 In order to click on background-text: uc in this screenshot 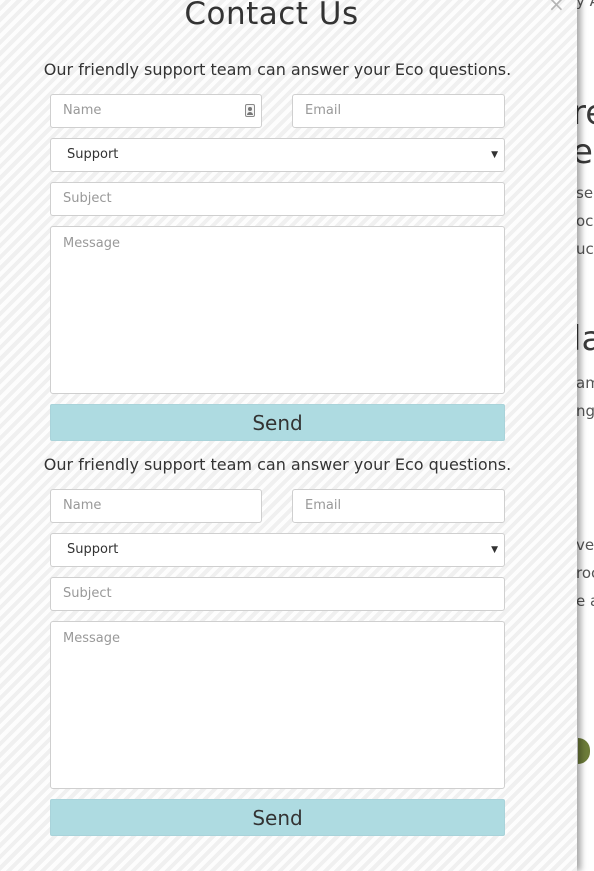, I will do `click(585, 249)`.